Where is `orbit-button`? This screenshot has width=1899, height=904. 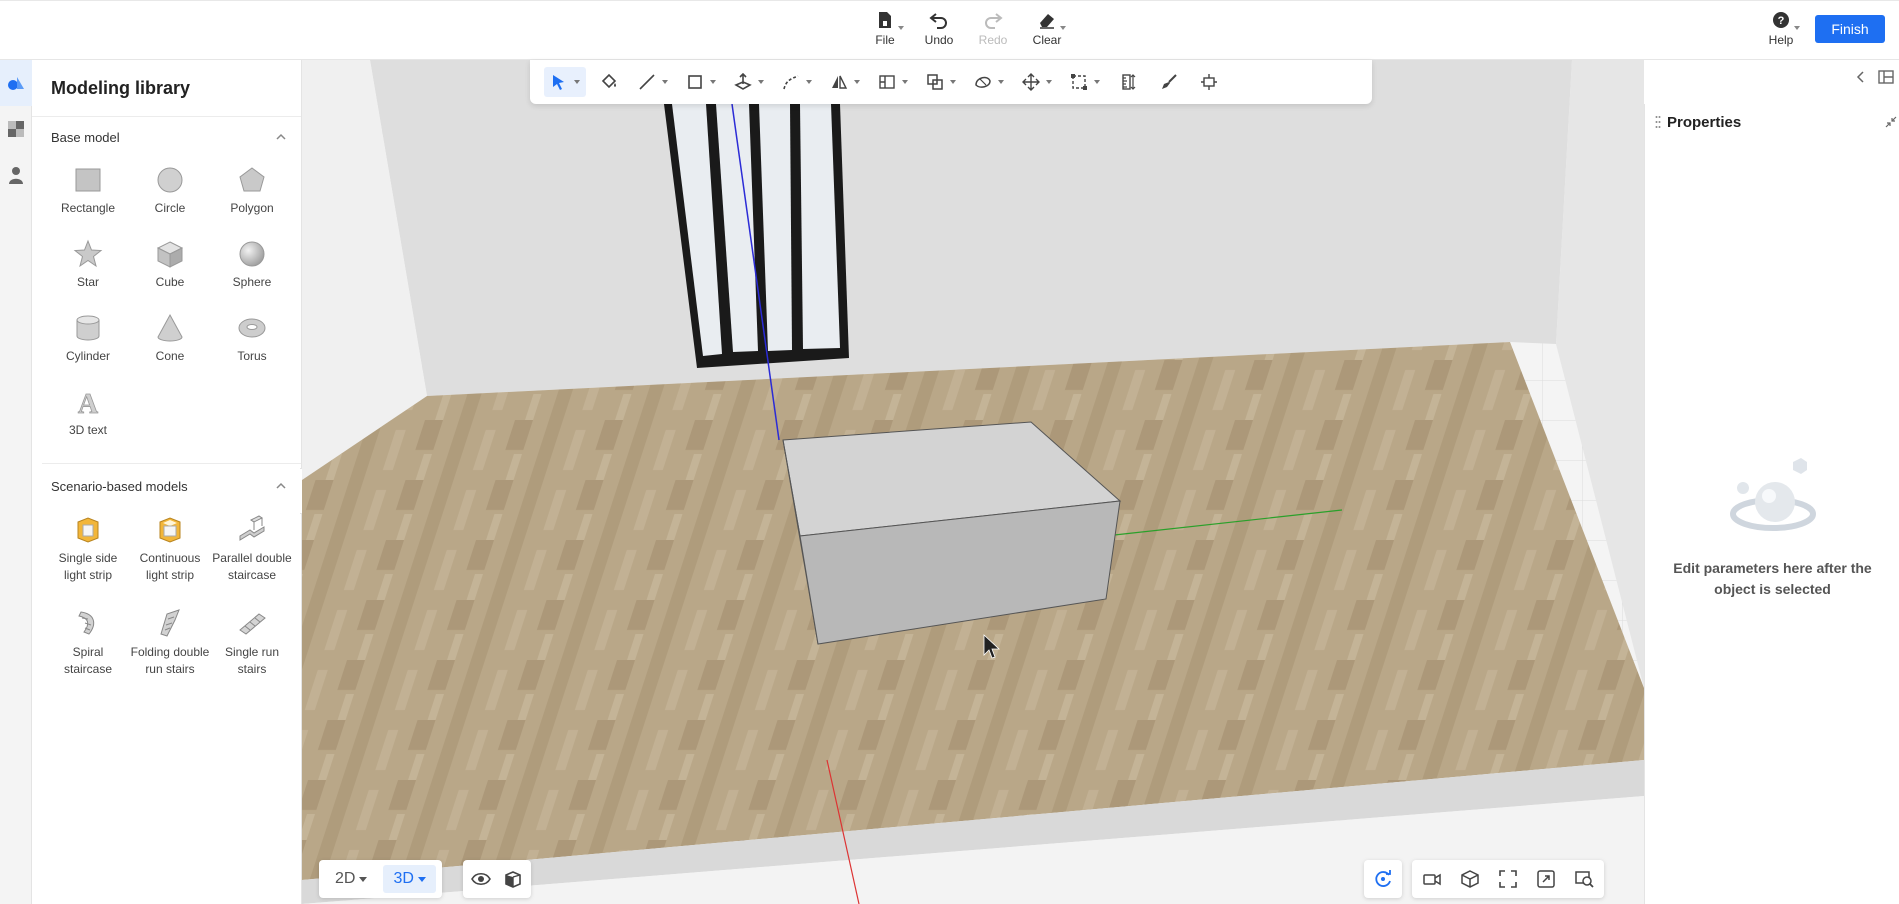 orbit-button is located at coordinates (1383, 879).